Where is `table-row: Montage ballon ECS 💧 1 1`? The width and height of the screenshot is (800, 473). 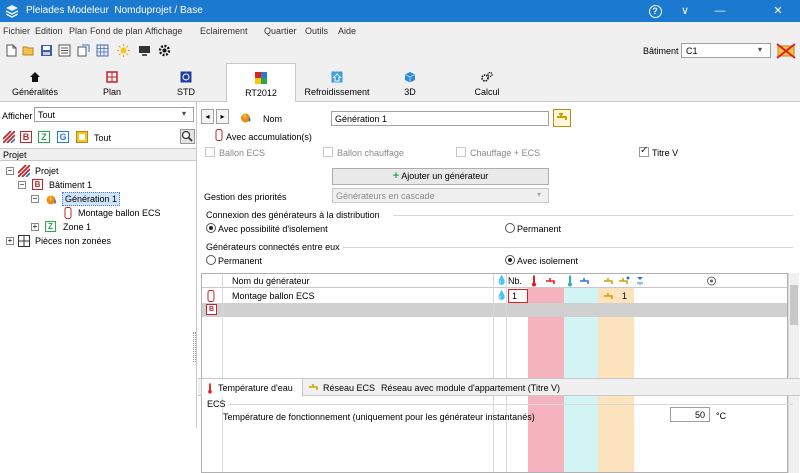 table-row: Montage ballon ECS 💧 1 1 is located at coordinates (494, 296).